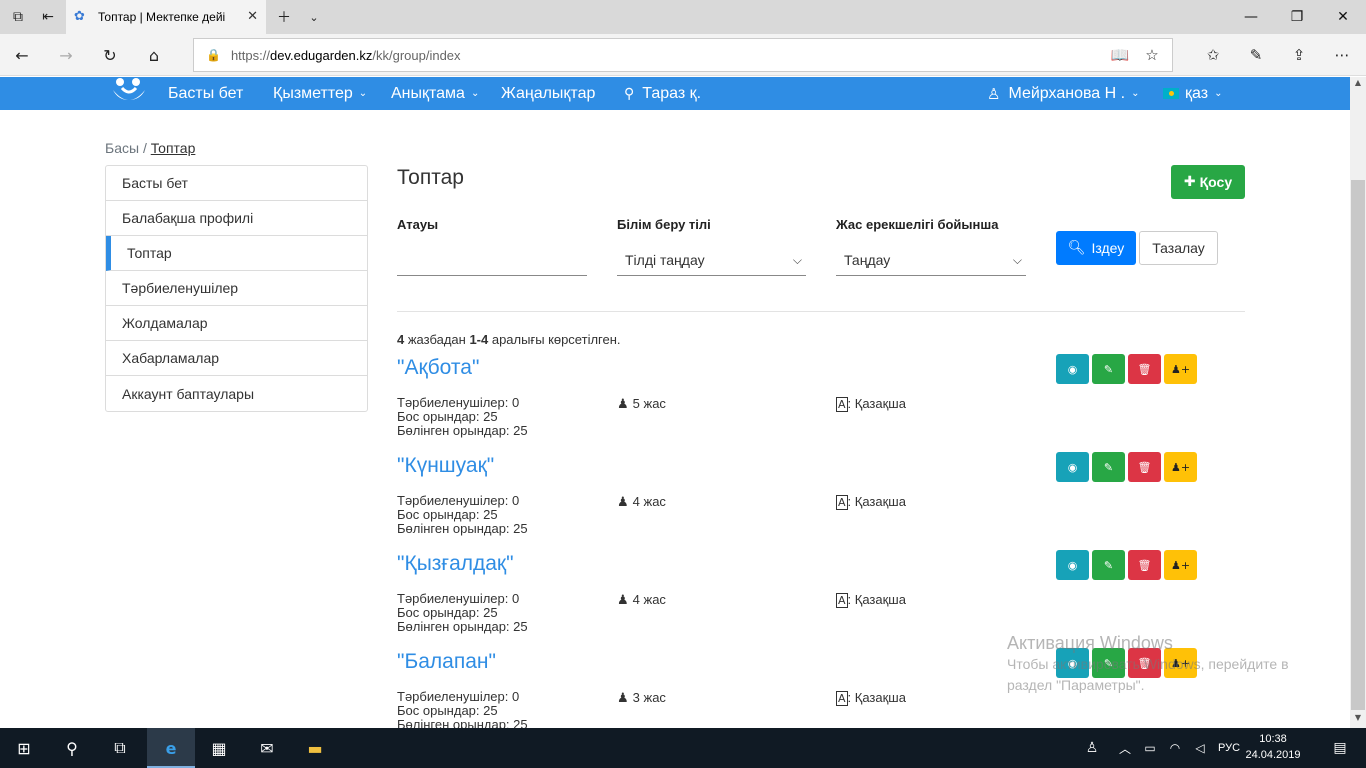 The width and height of the screenshot is (1366, 768). What do you see at coordinates (320, 93) in the screenshot?
I see `nav-services-dropdown: Қызметтер ⌄` at bounding box center [320, 93].